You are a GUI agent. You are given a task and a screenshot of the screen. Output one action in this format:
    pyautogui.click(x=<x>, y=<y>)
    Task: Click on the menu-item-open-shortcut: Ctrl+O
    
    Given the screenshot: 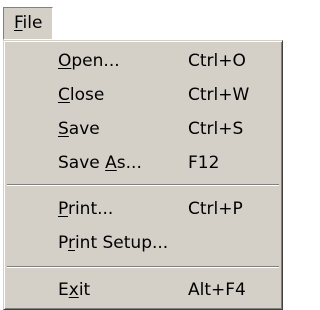 What is the action you would take?
    pyautogui.click(x=217, y=61)
    